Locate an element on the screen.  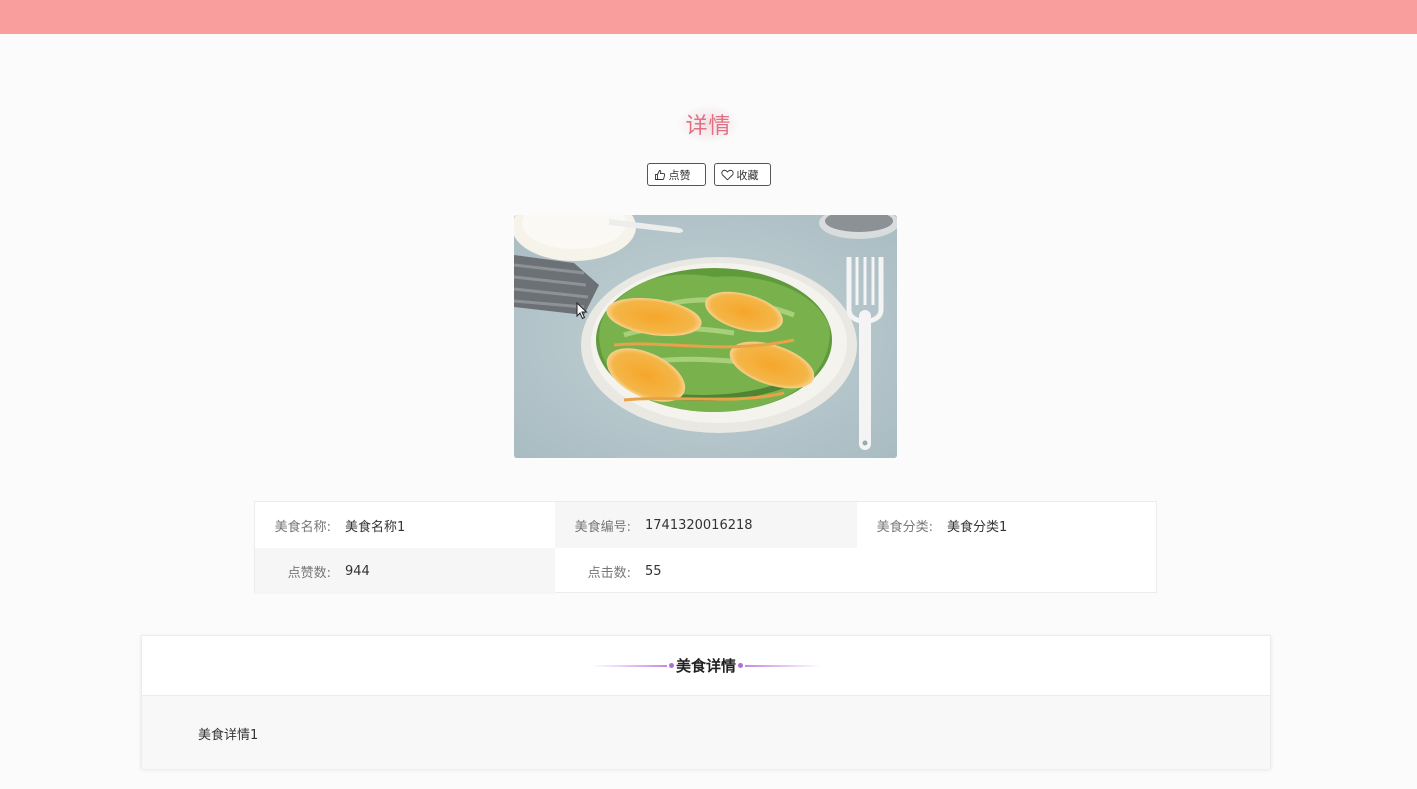
like-label: 点赞 is located at coordinates (679, 175).